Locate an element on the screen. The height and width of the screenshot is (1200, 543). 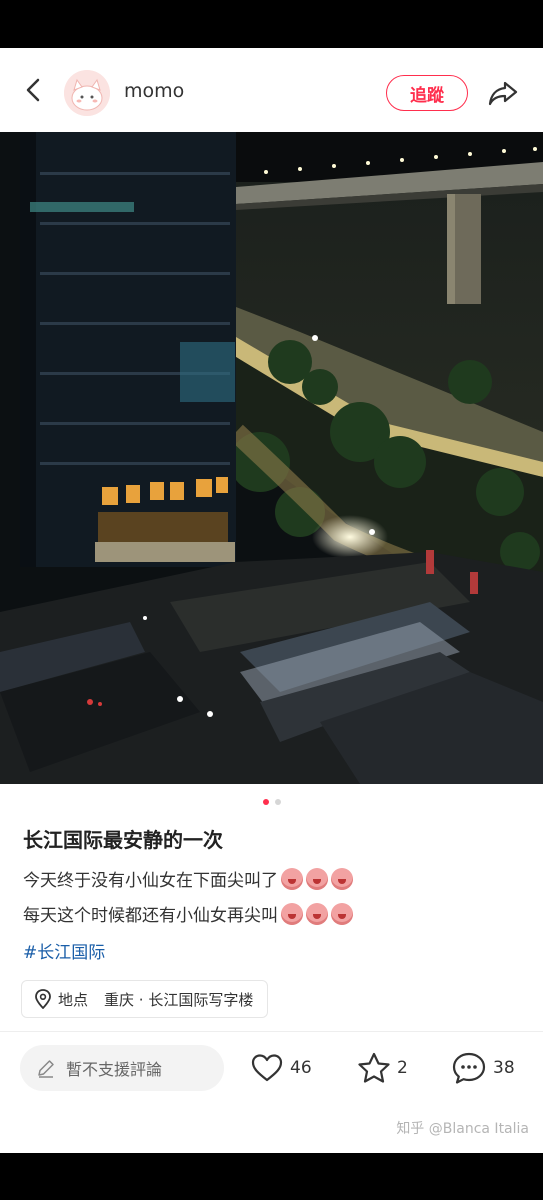
post-body-line-2: 每天这个时候都还有小仙女再尖叫 is located at coordinates (188, 913).